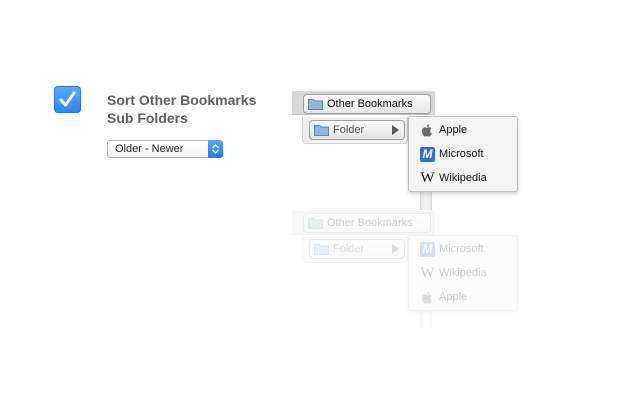 This screenshot has height=400, width=640. What do you see at coordinates (349, 249) in the screenshot?
I see `folder-label: Folder` at bounding box center [349, 249].